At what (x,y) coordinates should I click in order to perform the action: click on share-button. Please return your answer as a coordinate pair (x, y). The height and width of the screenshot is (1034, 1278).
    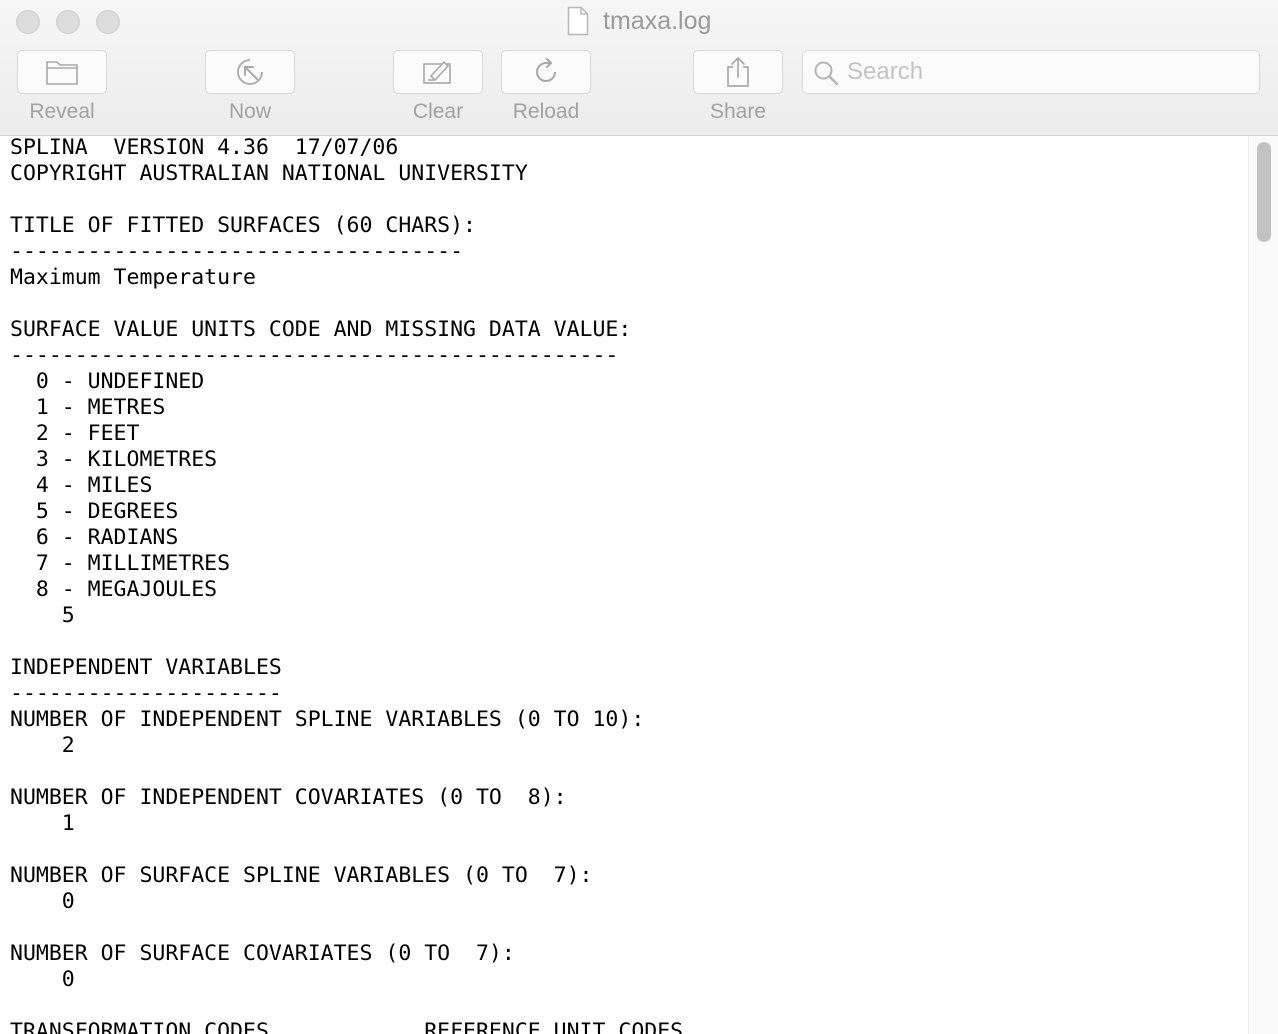
    Looking at the image, I should click on (738, 72).